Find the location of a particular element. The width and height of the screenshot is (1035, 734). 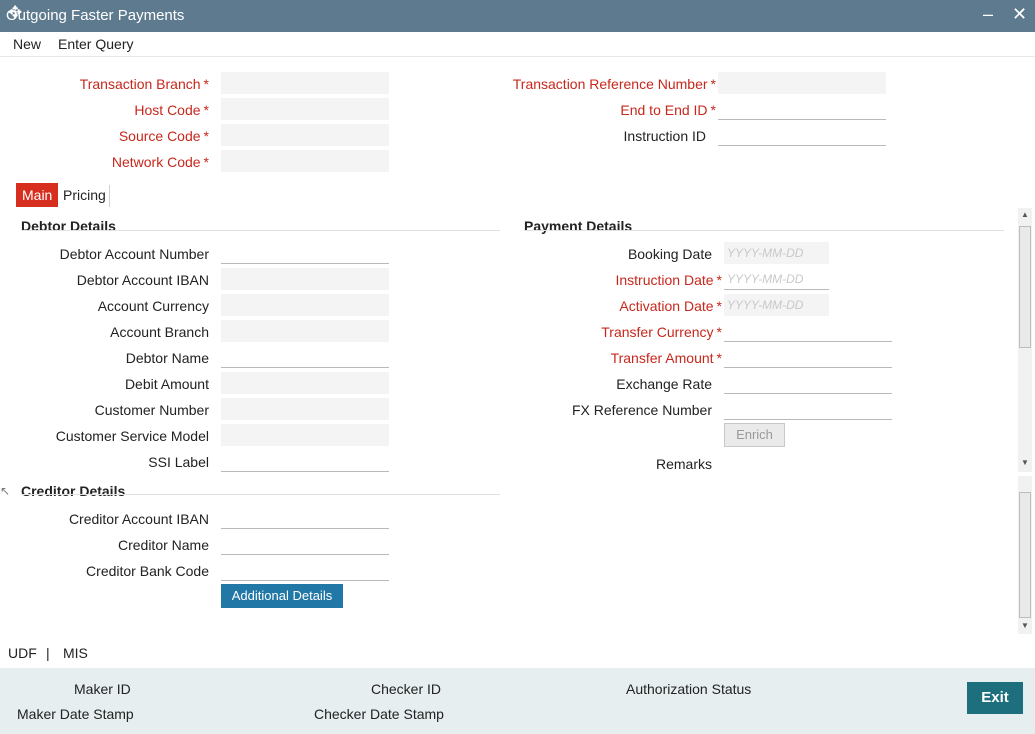

debtor-name-field is located at coordinates (305, 357).